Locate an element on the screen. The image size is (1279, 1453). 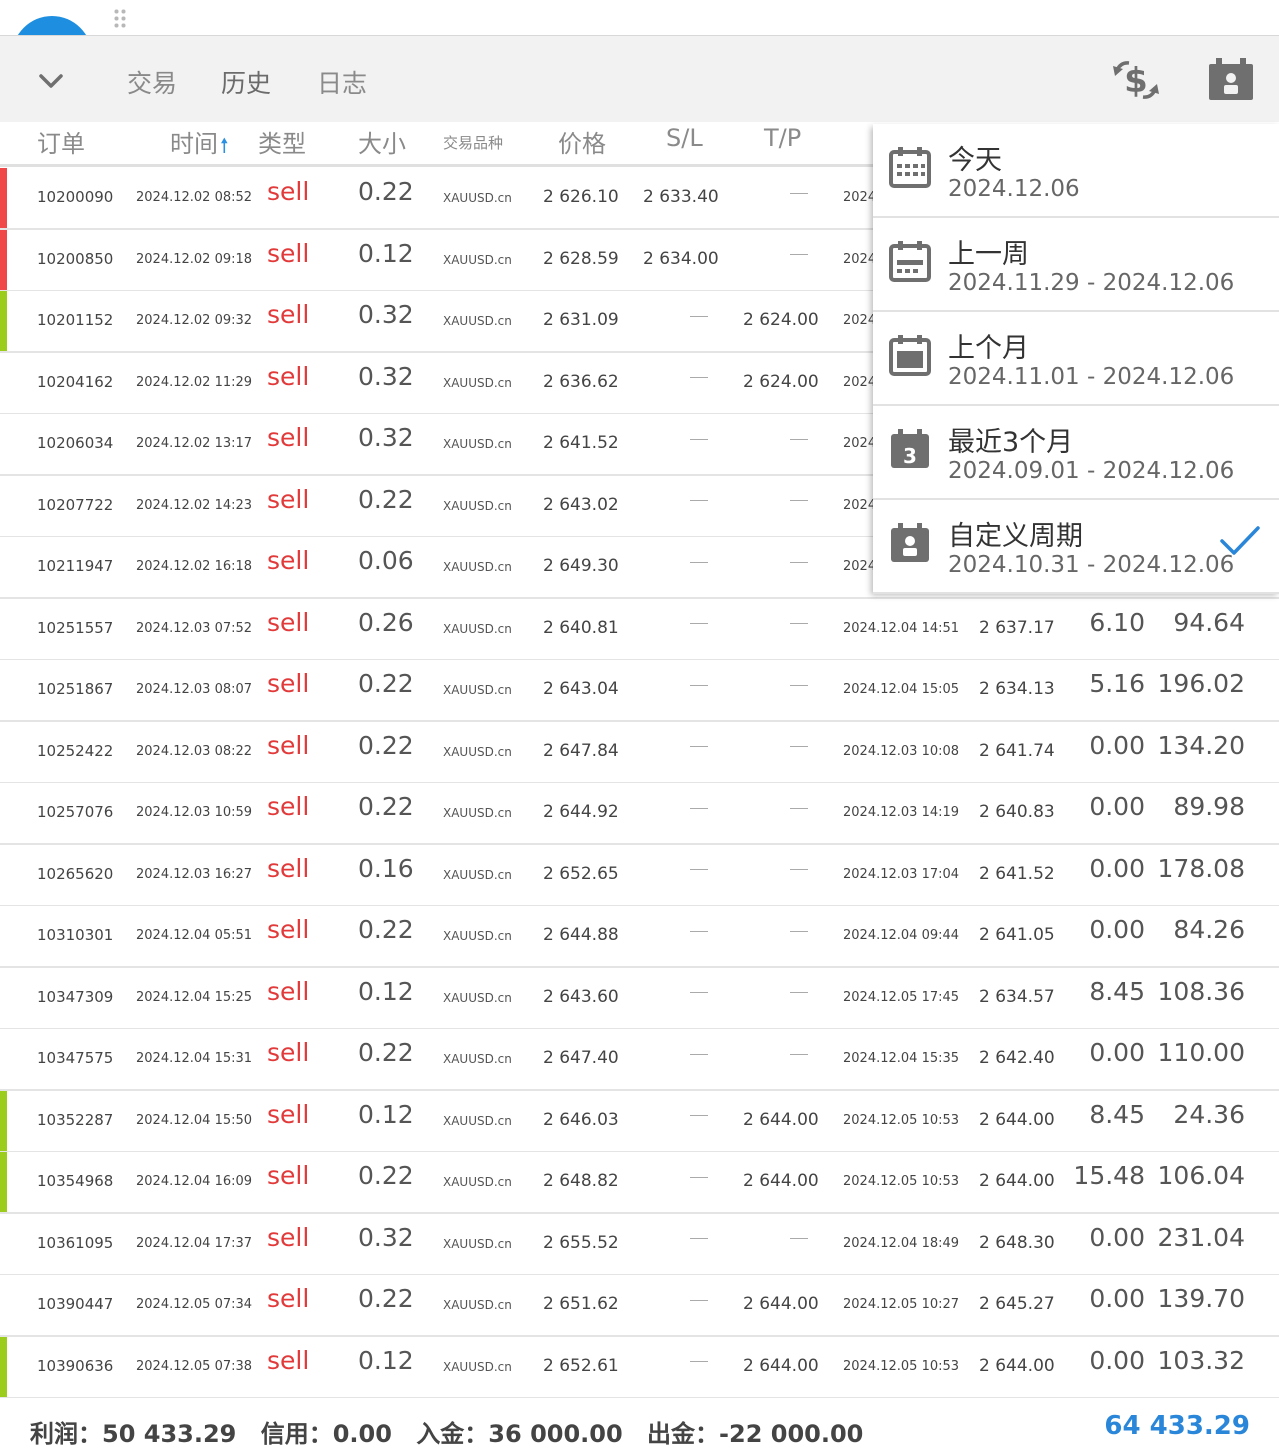
period-option: 上个月 2024.11.01 - 2024.12.06 is located at coordinates (1076, 359).